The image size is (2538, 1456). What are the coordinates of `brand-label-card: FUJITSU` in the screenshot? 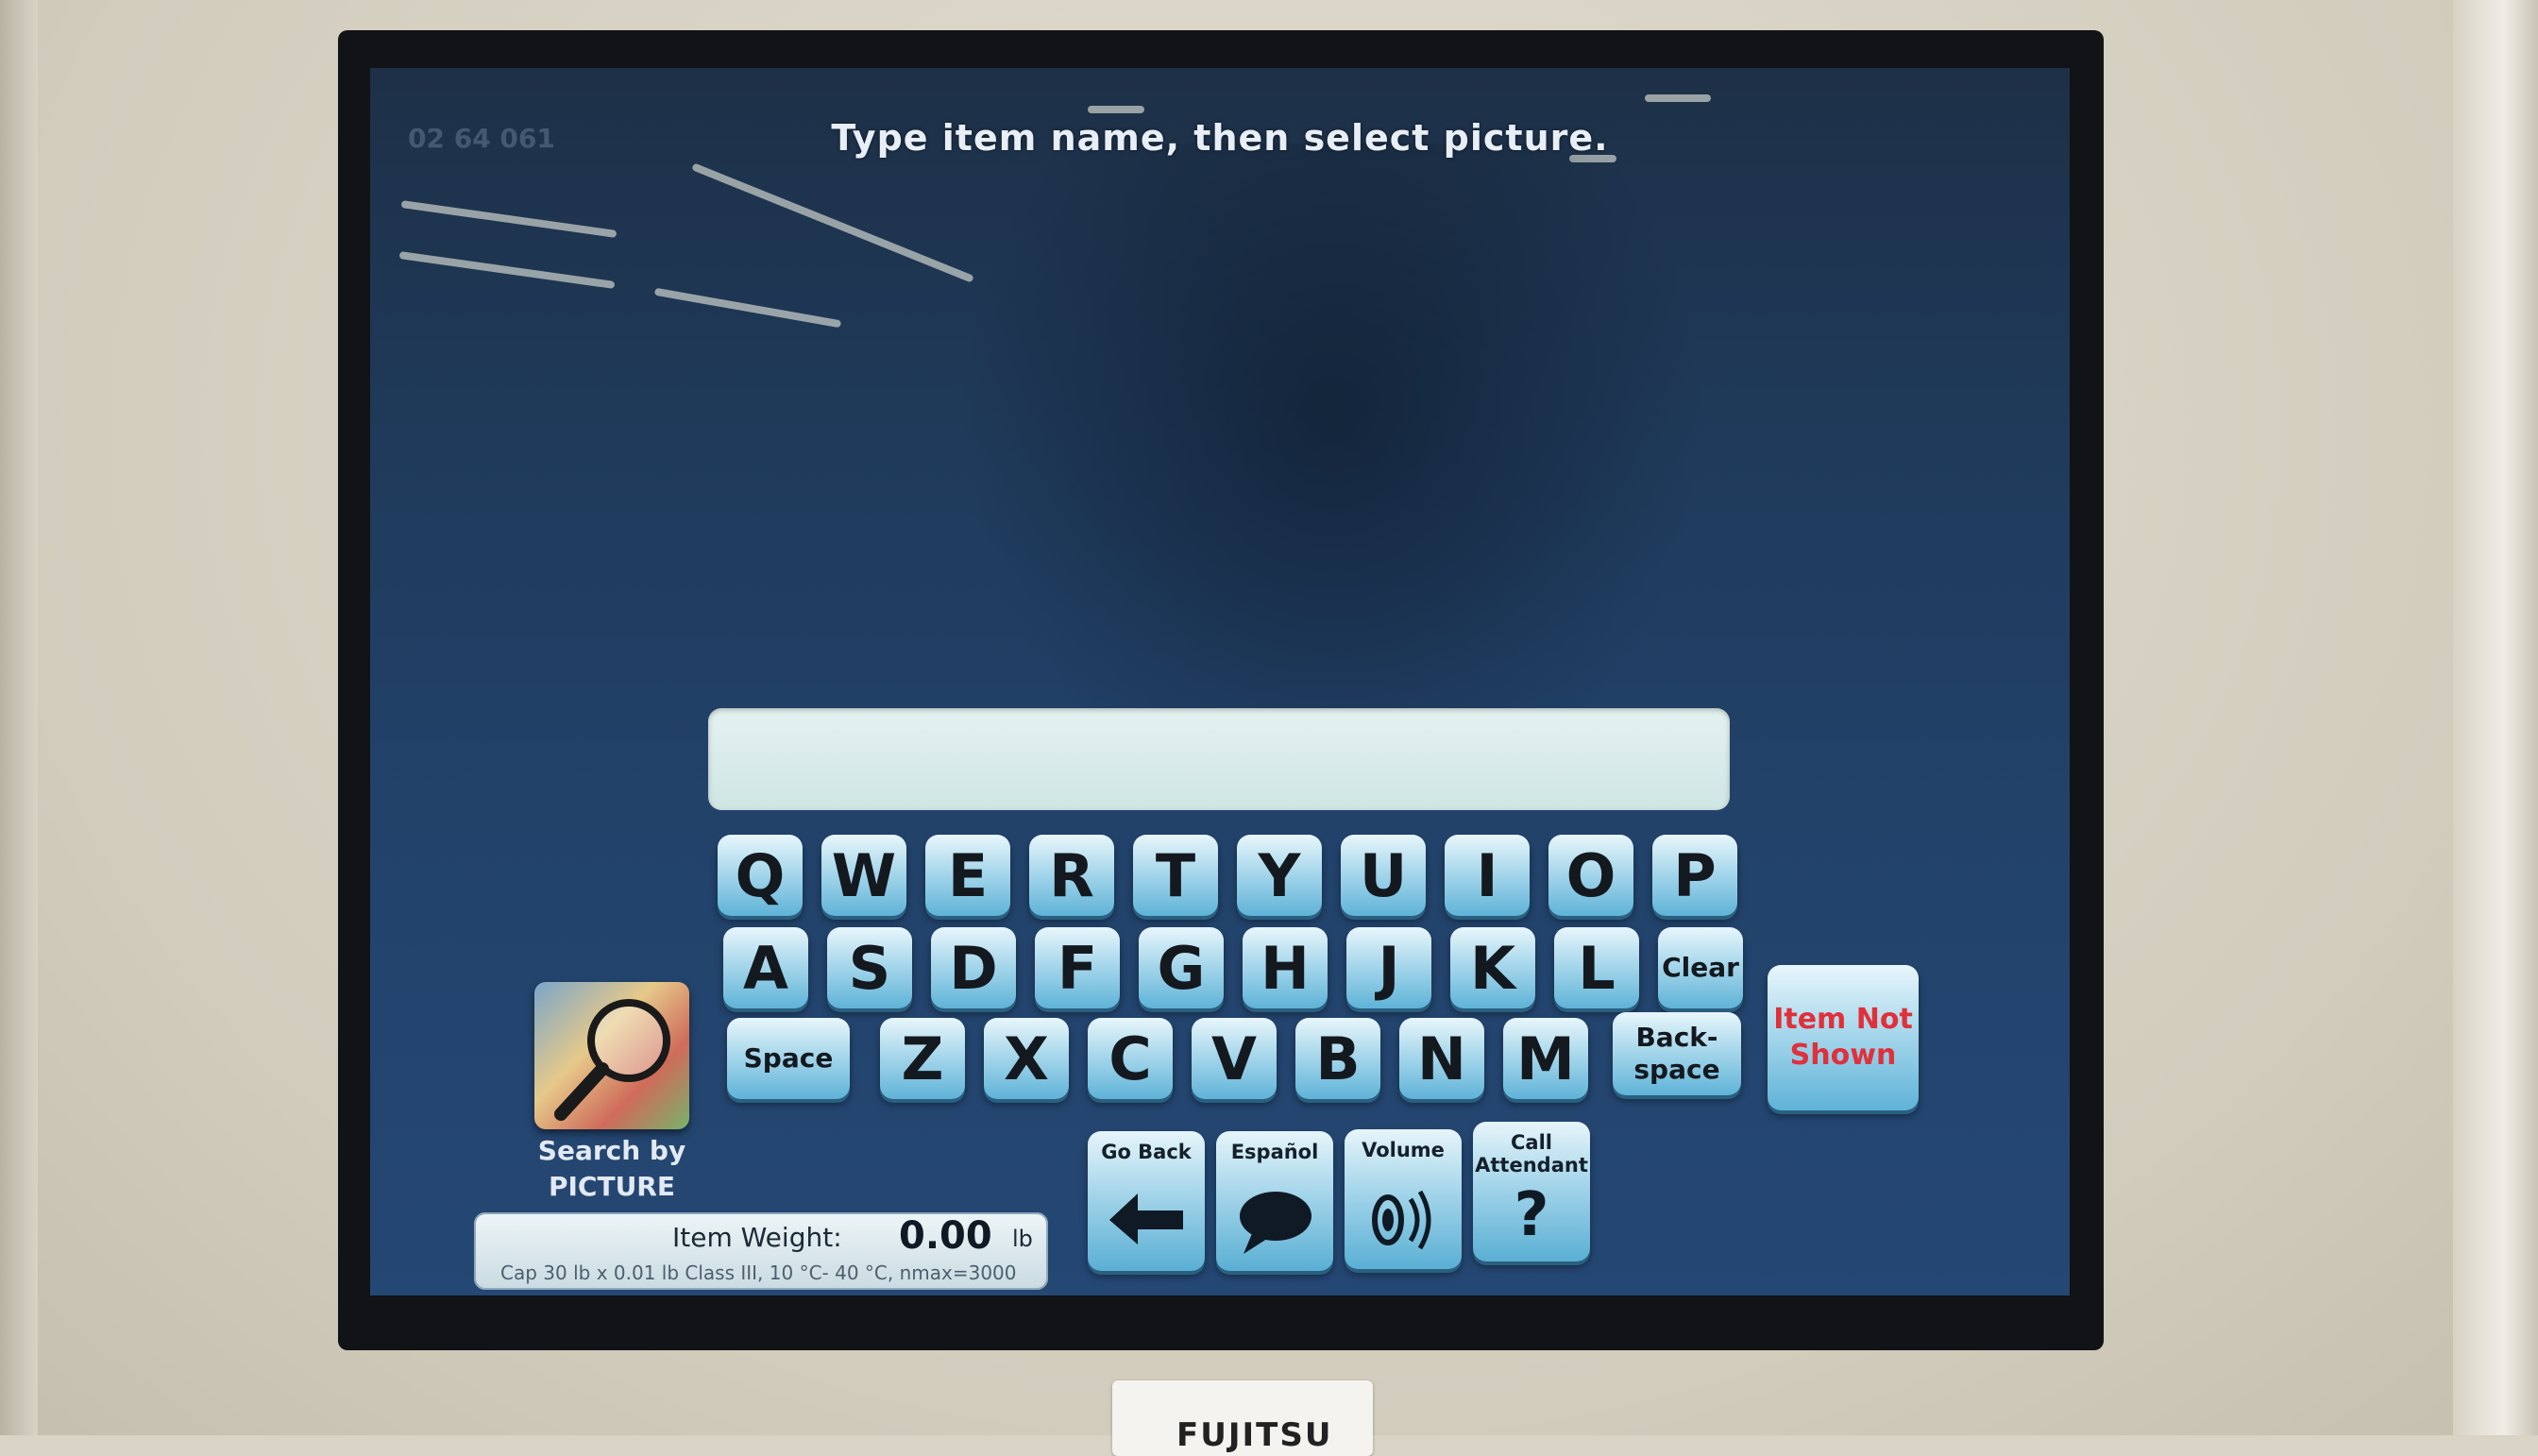 It's located at (1242, 1418).